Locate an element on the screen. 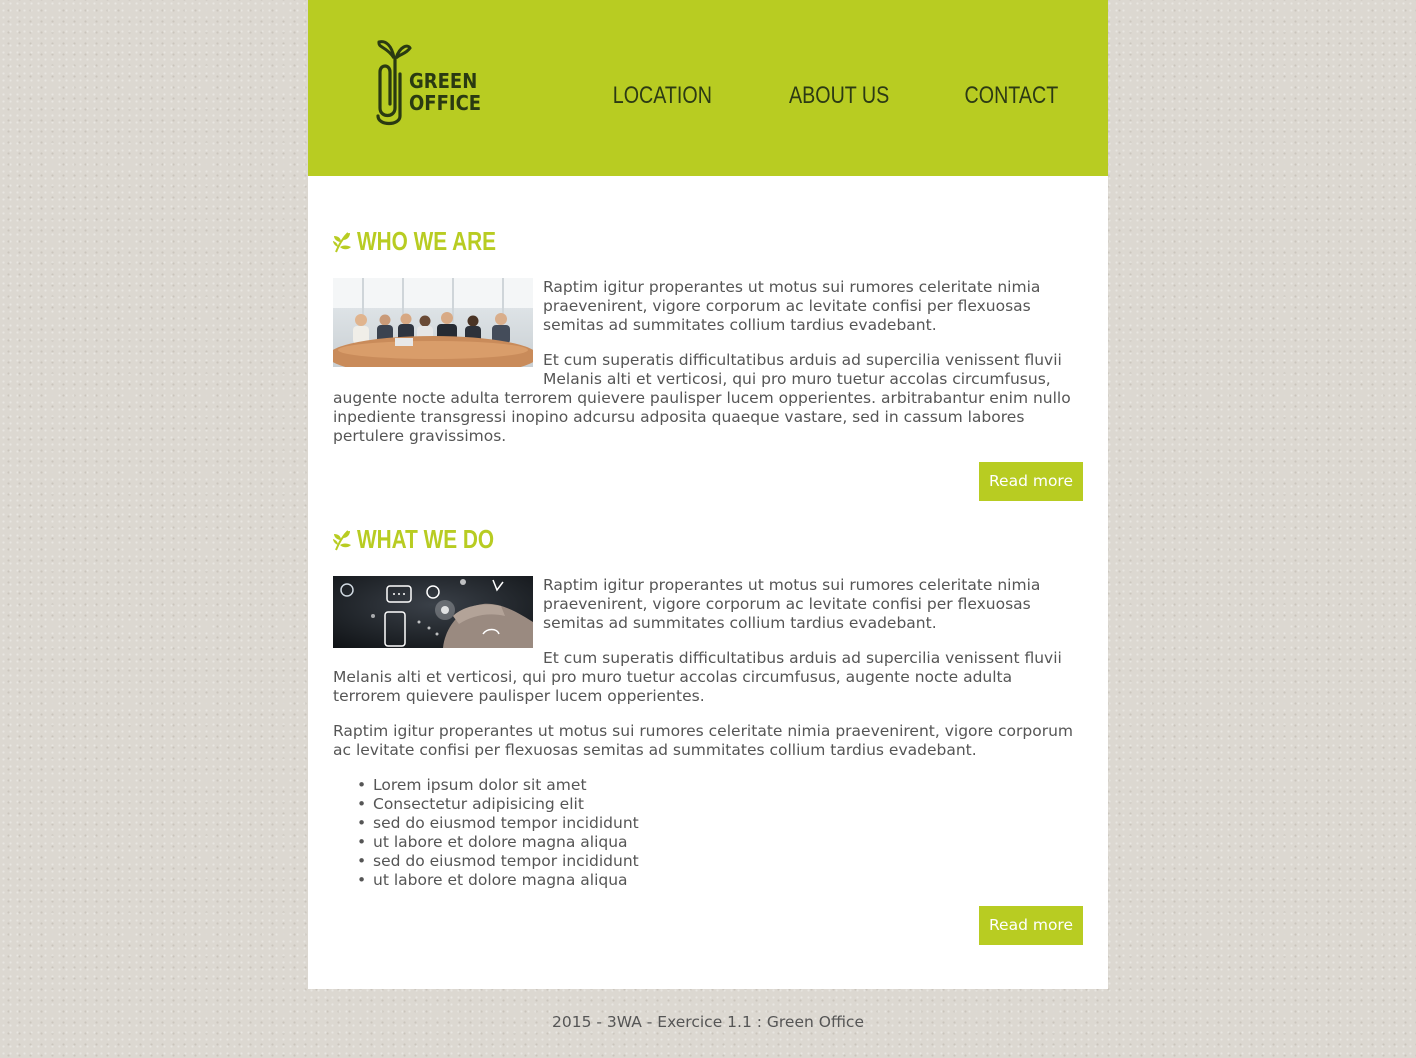 This screenshot has width=1416, height=1058. footer-text: 2015 - 3WA - Exercice 1.1 : Green Office is located at coordinates (708, 1022).